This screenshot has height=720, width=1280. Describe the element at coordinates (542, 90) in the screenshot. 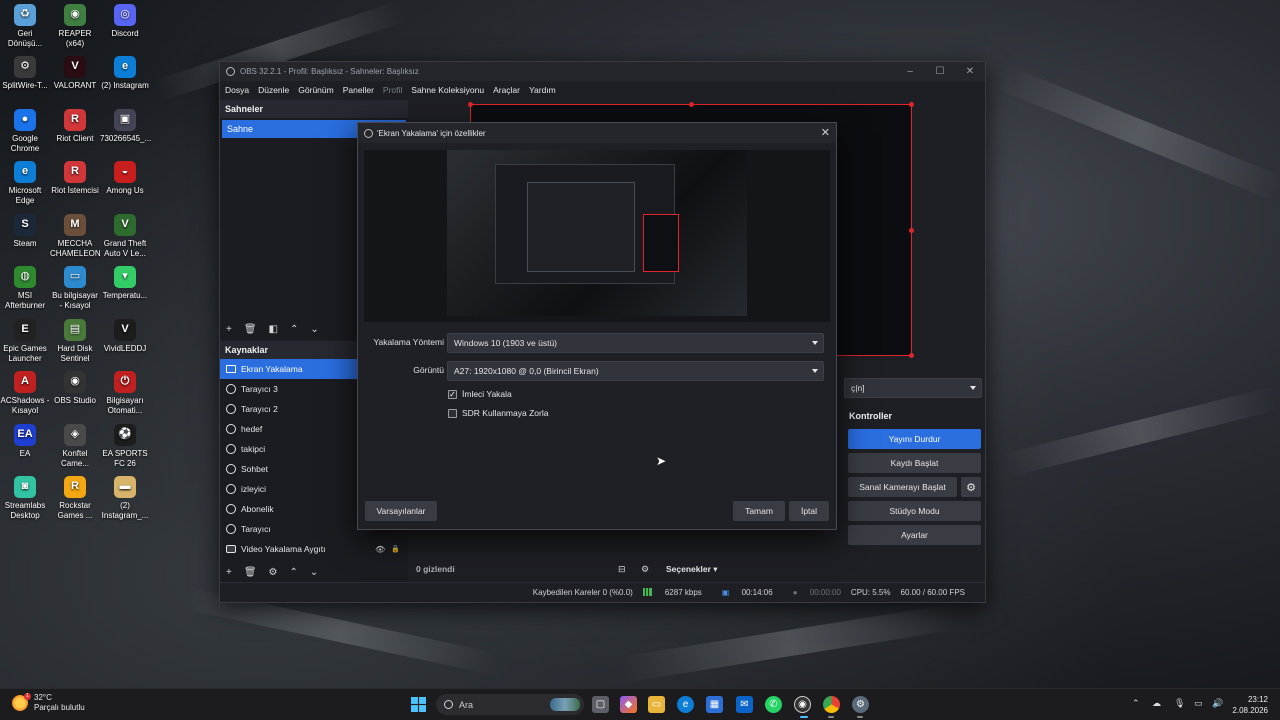

I see `menu-help: Yardım` at that location.